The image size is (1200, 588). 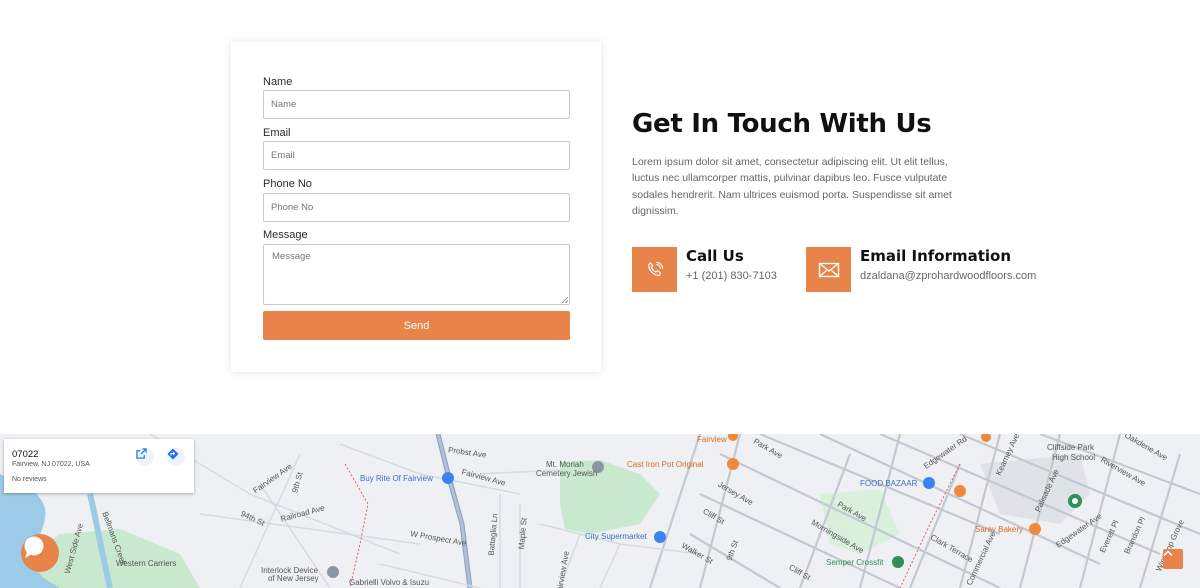 I want to click on map-label-of-new-jersey: of New Jersey, so click(x=293, y=578).